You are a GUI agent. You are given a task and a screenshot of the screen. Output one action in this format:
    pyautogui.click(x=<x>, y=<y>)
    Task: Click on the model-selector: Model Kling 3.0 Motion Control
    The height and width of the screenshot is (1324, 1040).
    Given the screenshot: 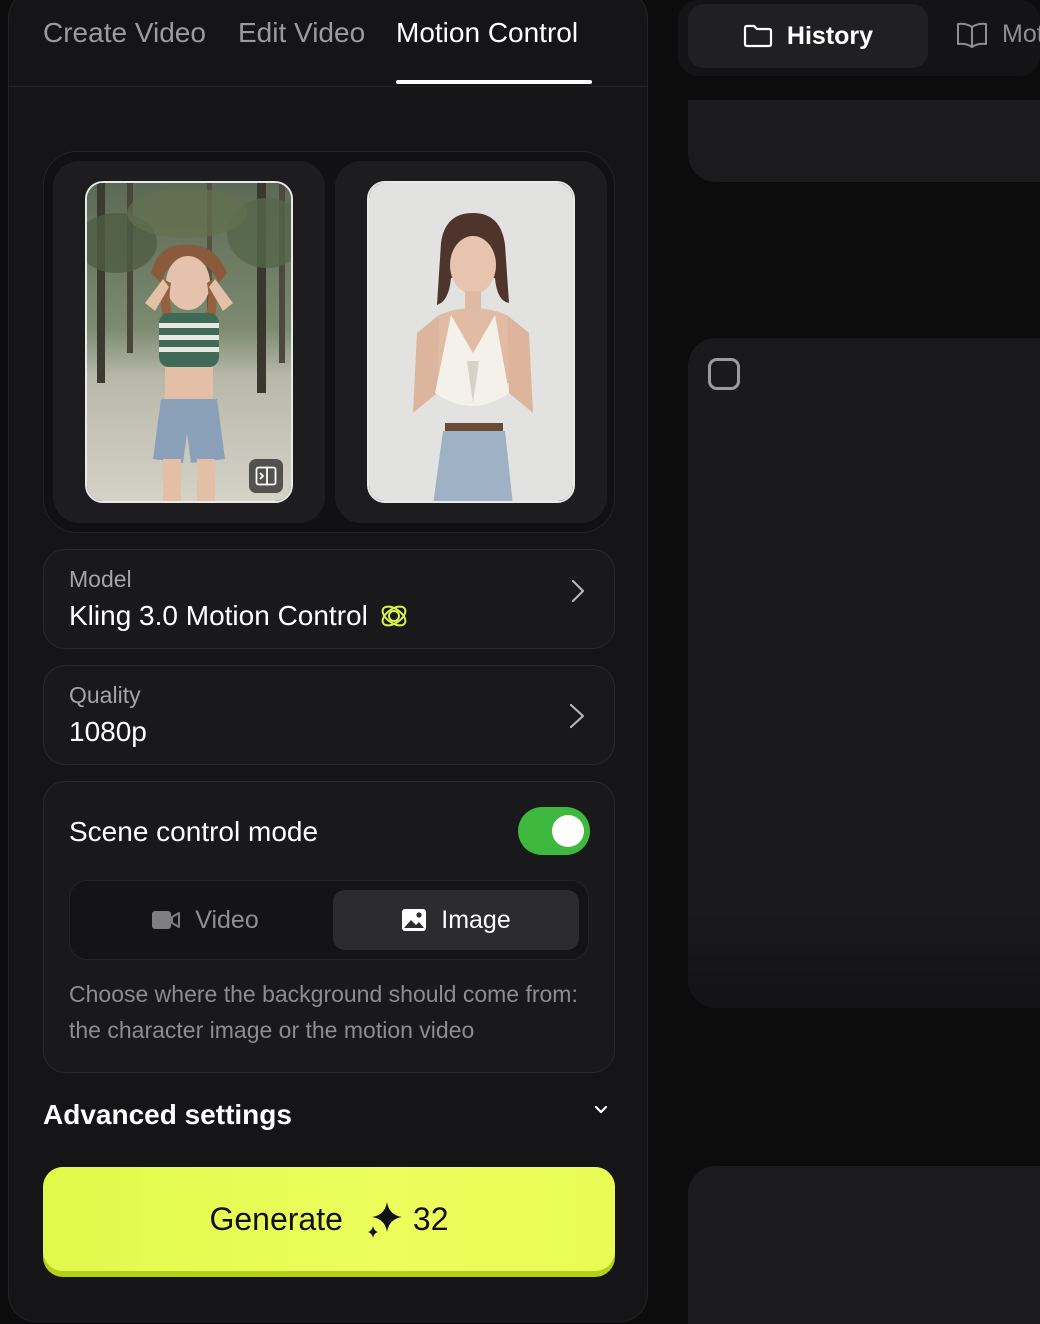 What is the action you would take?
    pyautogui.click(x=329, y=599)
    